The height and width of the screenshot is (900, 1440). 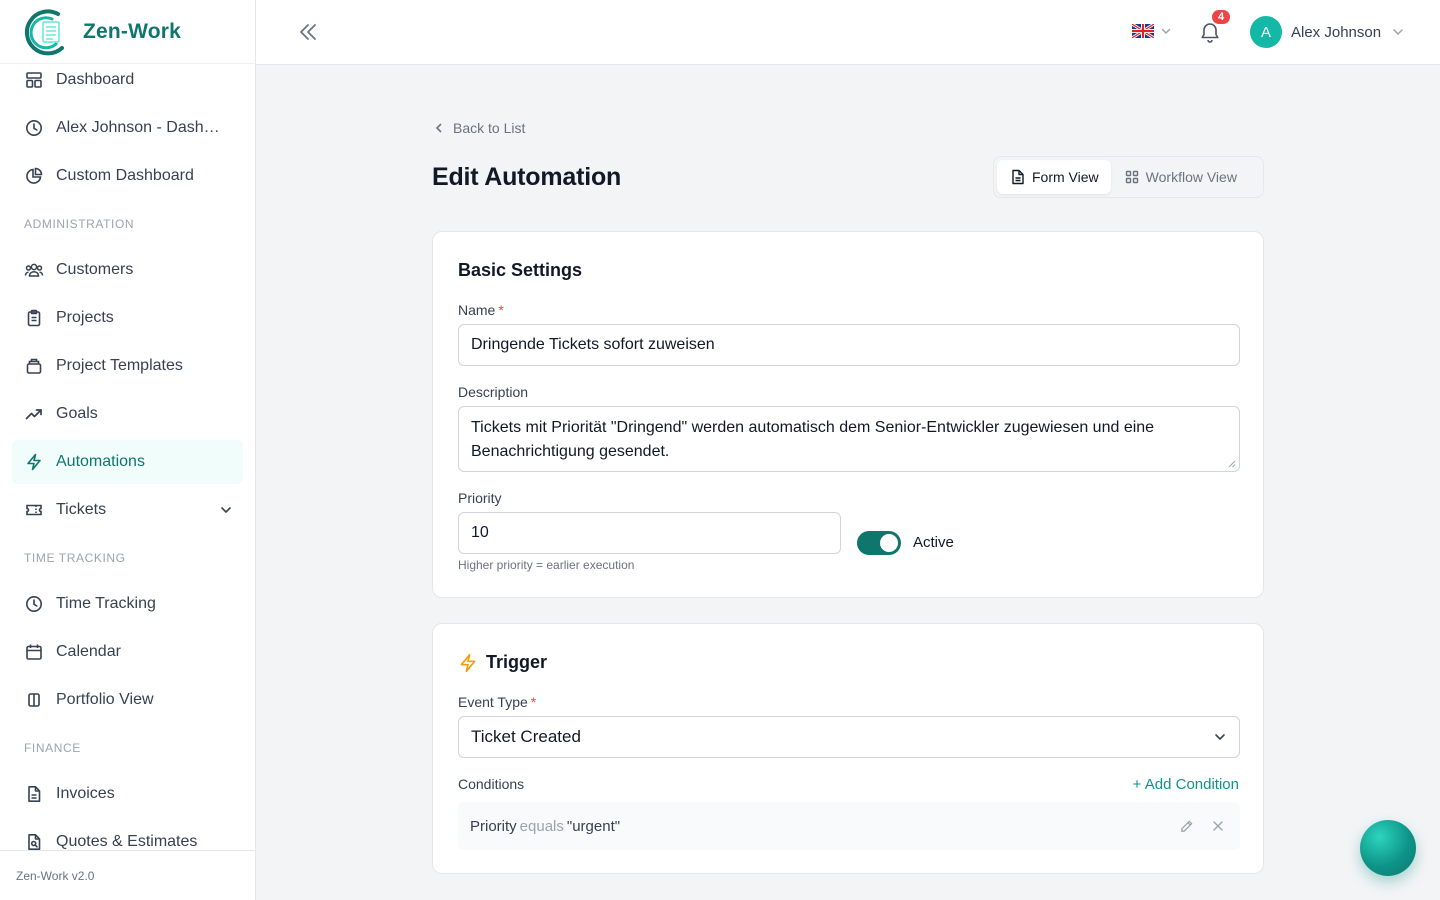 I want to click on chevron-left-icon, so click(x=438, y=128).